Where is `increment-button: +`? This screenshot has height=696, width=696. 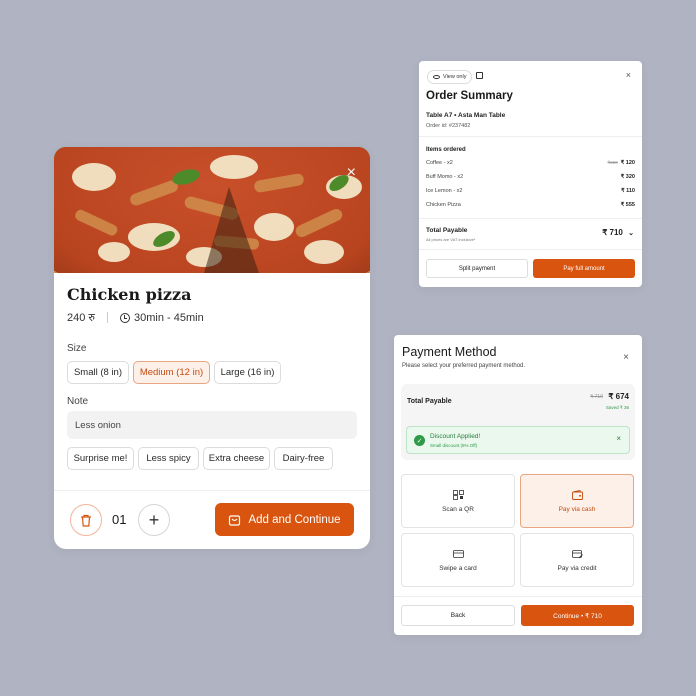 increment-button: + is located at coordinates (154, 520).